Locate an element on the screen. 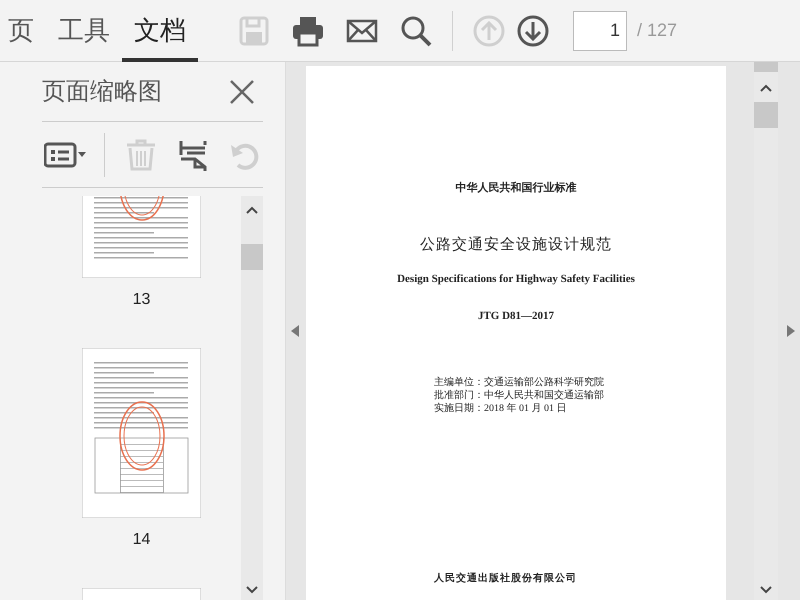 This screenshot has width=800, height=600. standard-code: JTG D81—2017 is located at coordinates (516, 316).